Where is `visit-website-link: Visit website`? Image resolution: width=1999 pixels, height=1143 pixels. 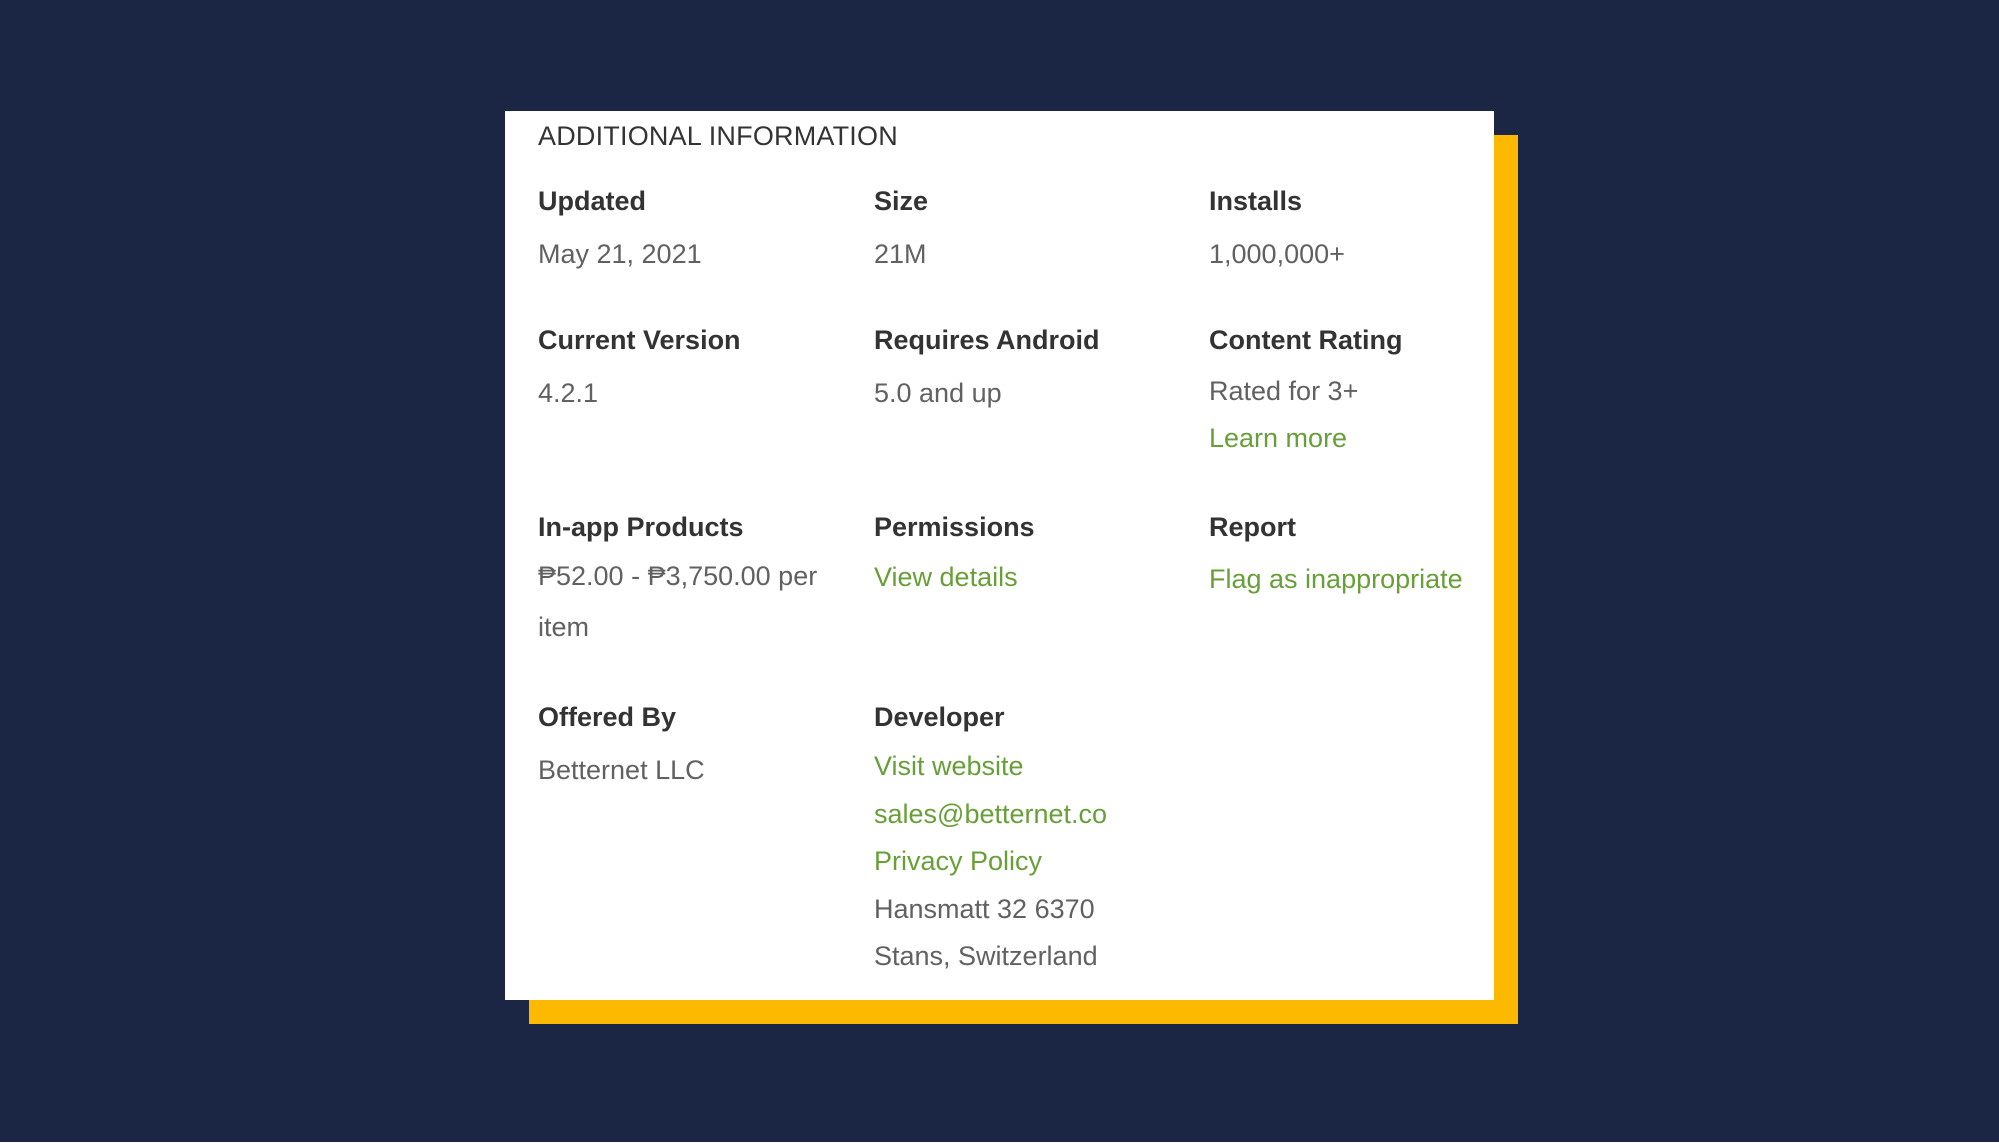
visit-website-link: Visit website is located at coordinates (1034, 767).